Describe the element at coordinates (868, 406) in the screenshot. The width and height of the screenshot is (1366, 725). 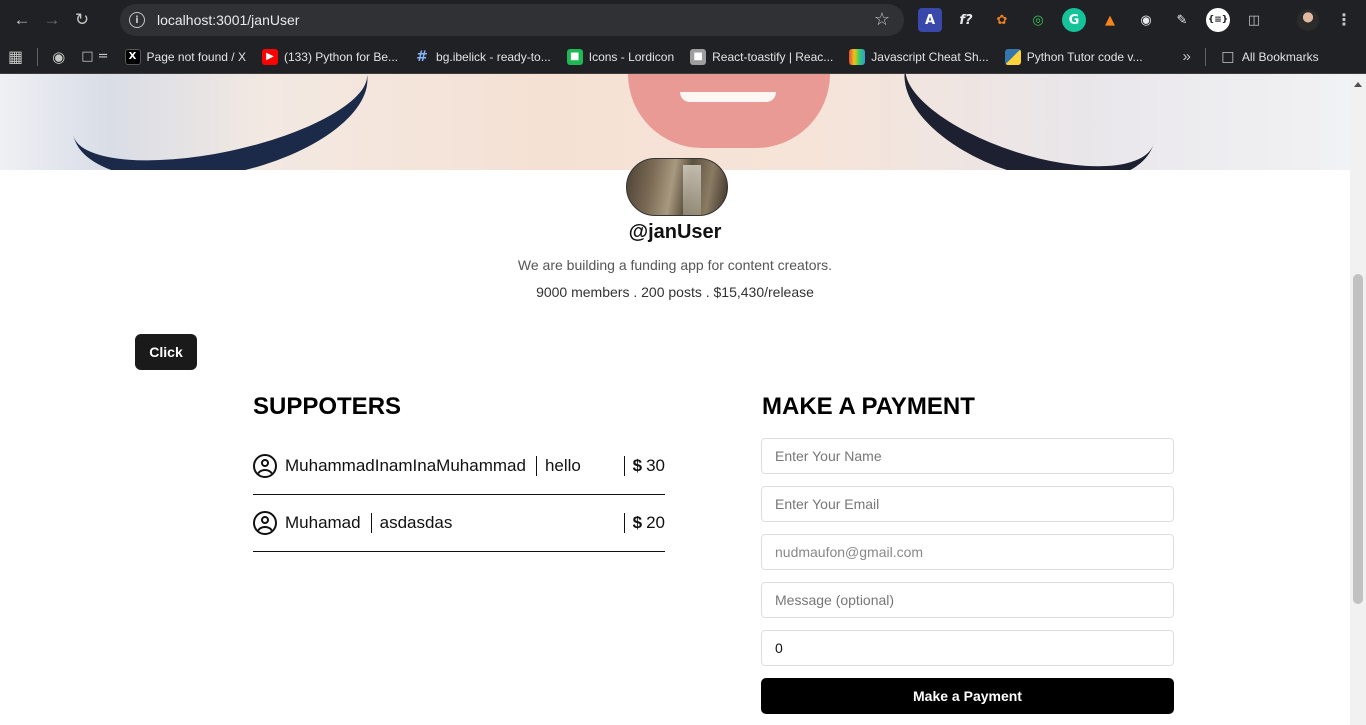
I see `payment-title: MAKE A PAYMENT` at that location.